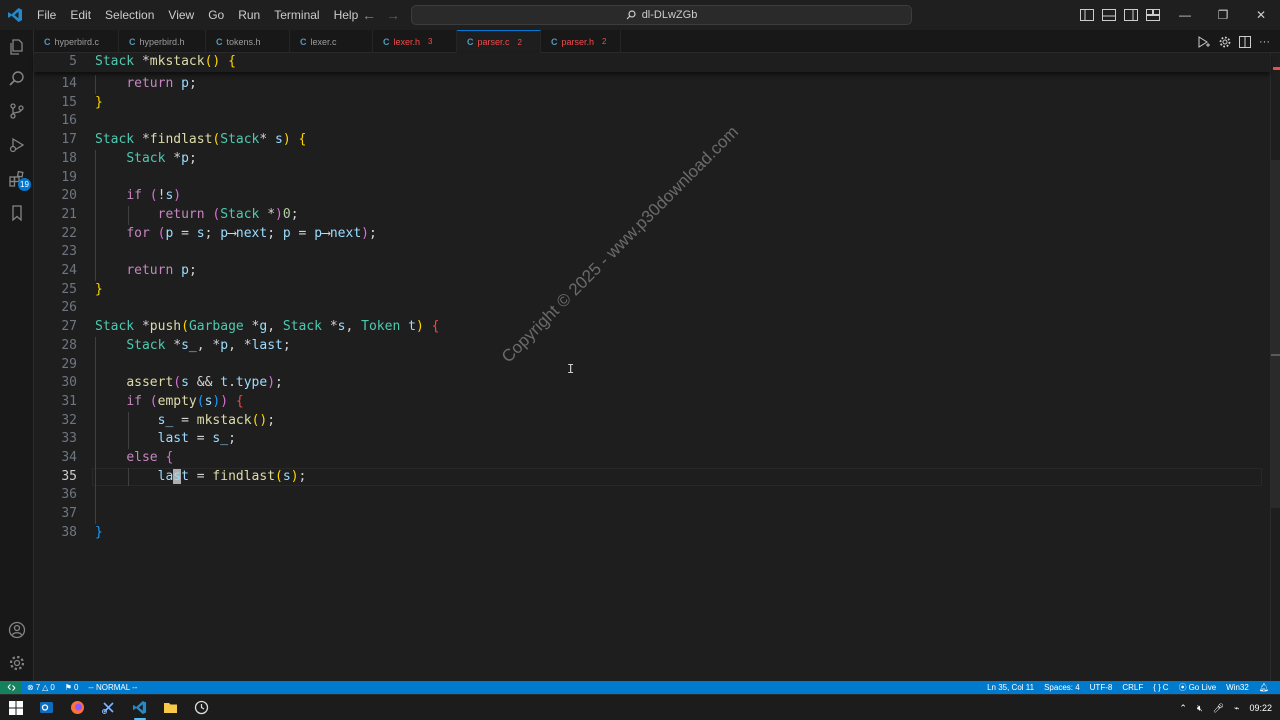 The width and height of the screenshot is (1280, 720). Describe the element at coordinates (17, 145) in the screenshot. I see `run-debug-icon` at that location.